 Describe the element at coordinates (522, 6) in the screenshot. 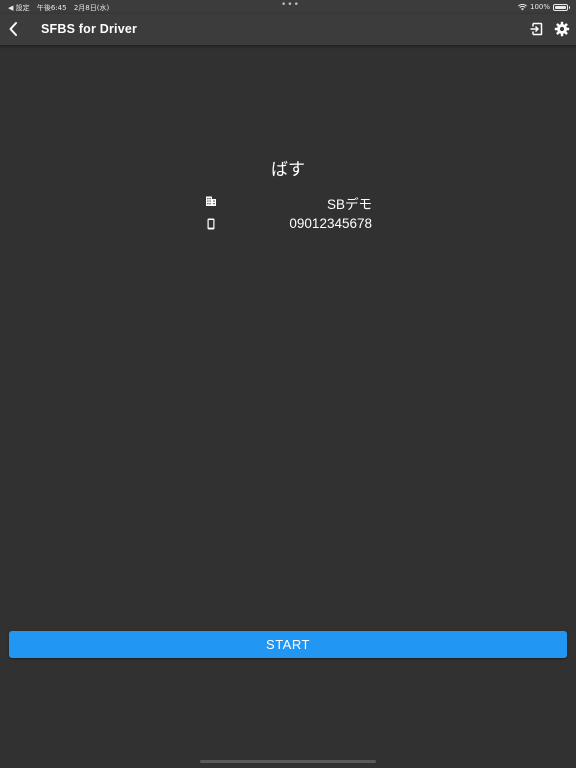

I see `wifi-icon` at that location.